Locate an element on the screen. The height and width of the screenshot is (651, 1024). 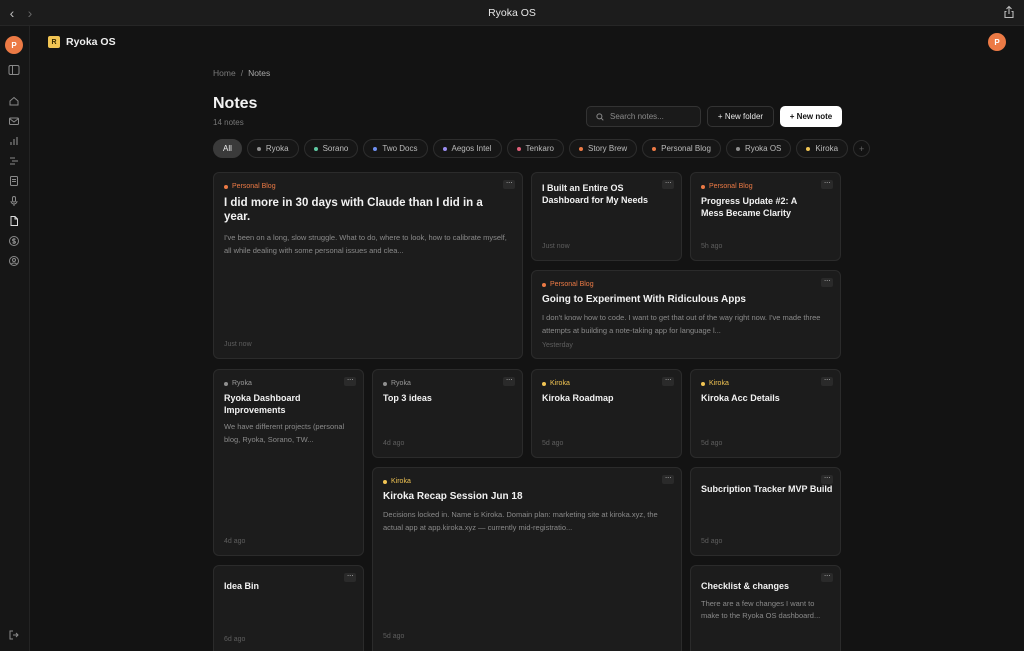
window-titlebar: ‹ › Ryoka OS is located at coordinates (512, 13).